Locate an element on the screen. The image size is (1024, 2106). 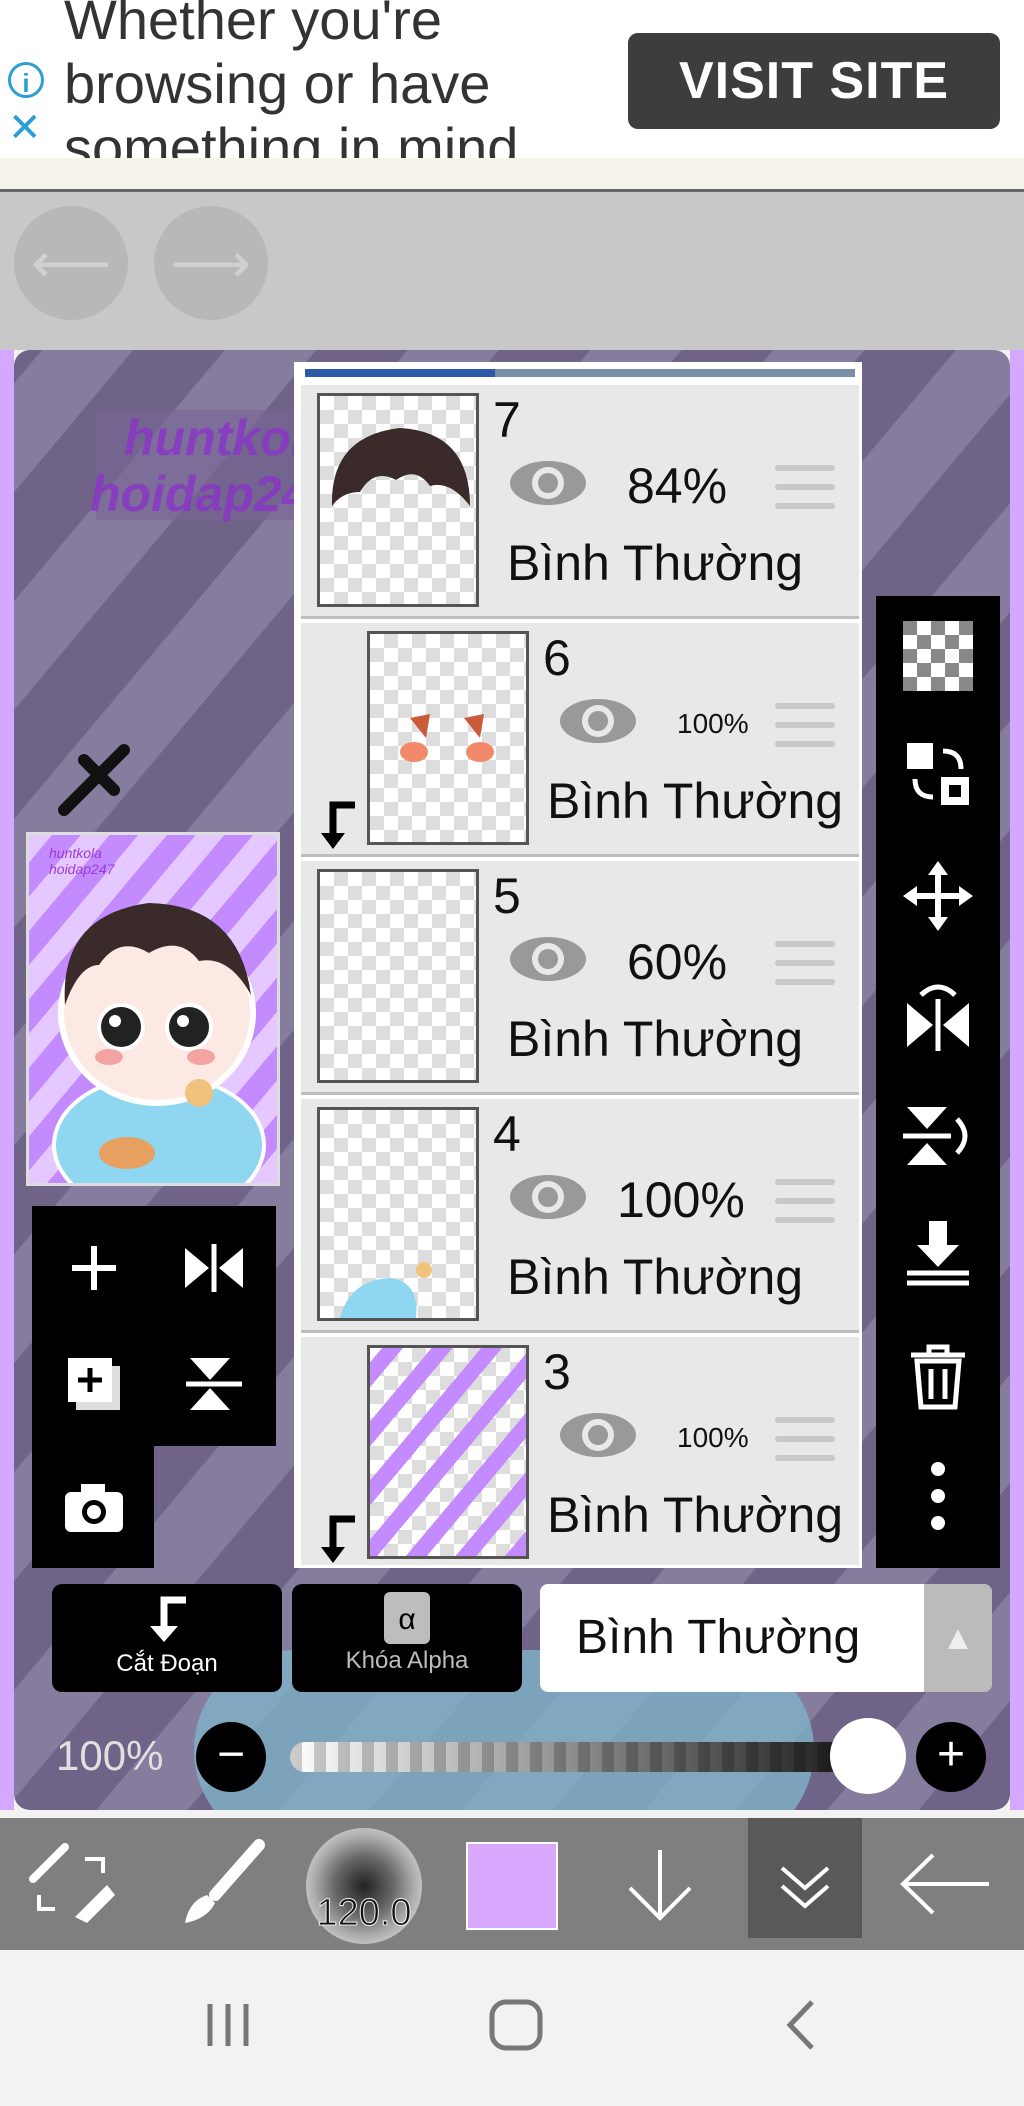
more-options-button is located at coordinates (938, 1496).